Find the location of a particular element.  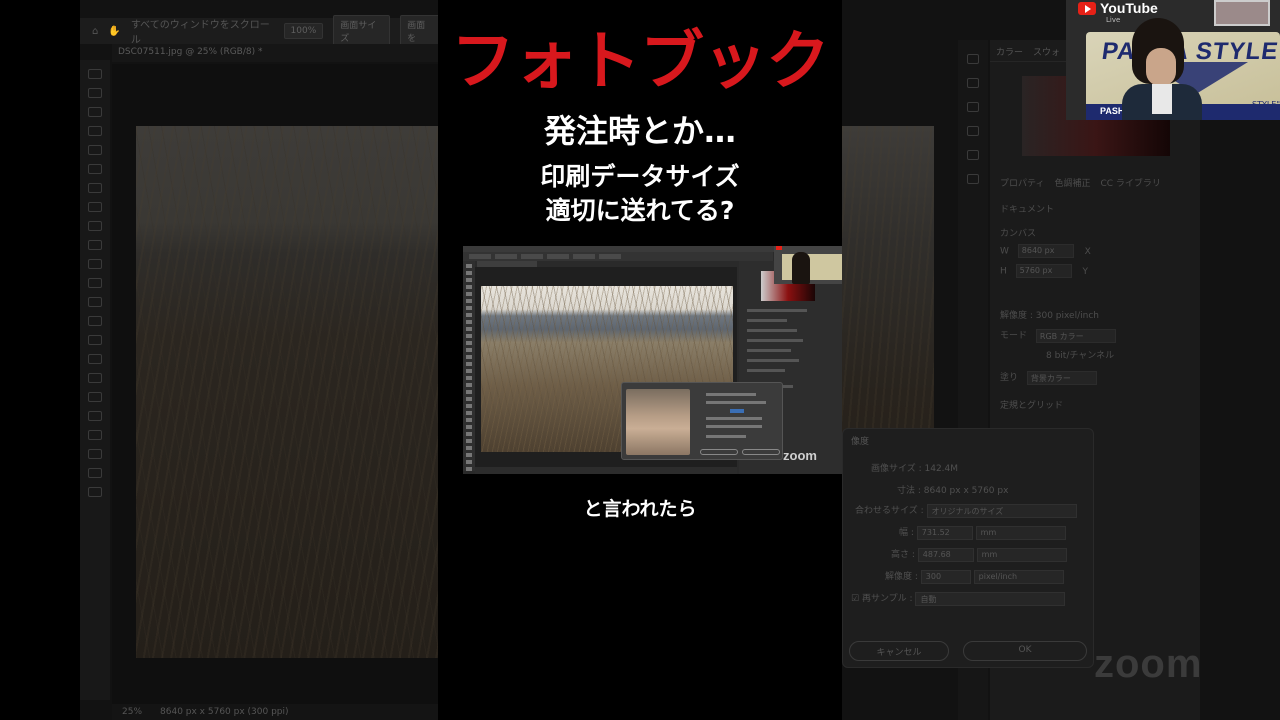

brush-tool-icon is located at coordinates (95, 226).